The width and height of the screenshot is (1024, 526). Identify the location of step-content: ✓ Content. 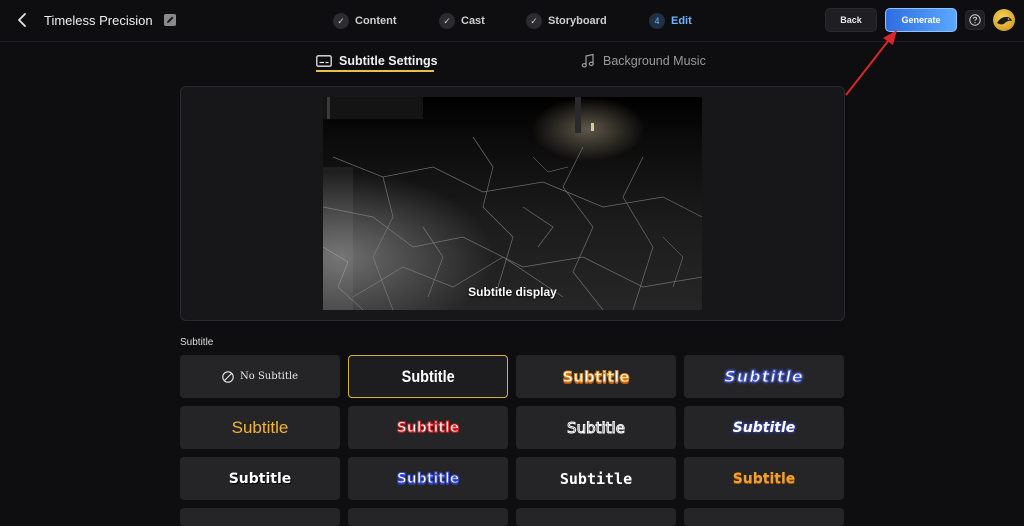
(365, 21).